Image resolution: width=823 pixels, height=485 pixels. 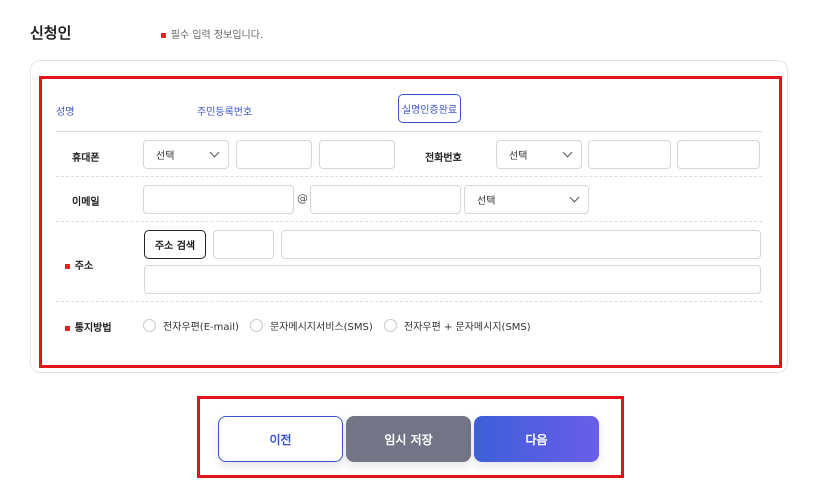 What do you see at coordinates (357, 154) in the screenshot?
I see `mobile-last-input` at bounding box center [357, 154].